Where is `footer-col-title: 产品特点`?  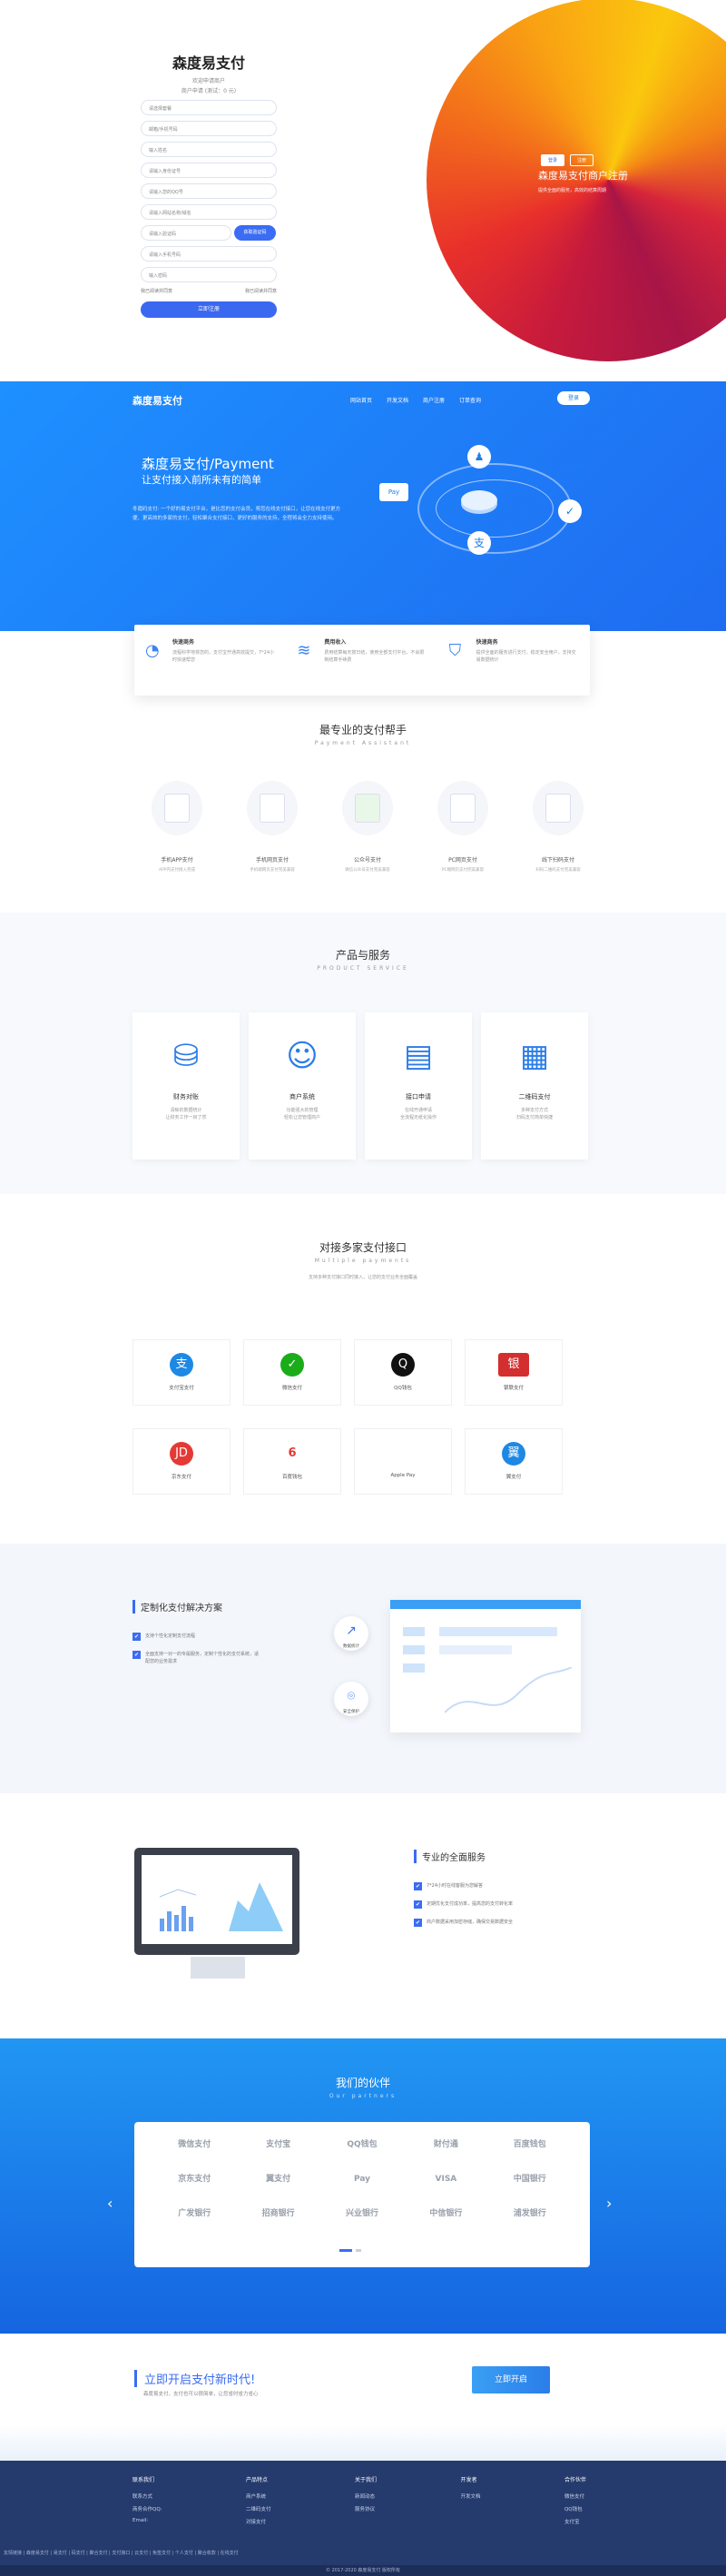 footer-col-title: 产品特点 is located at coordinates (256, 2480).